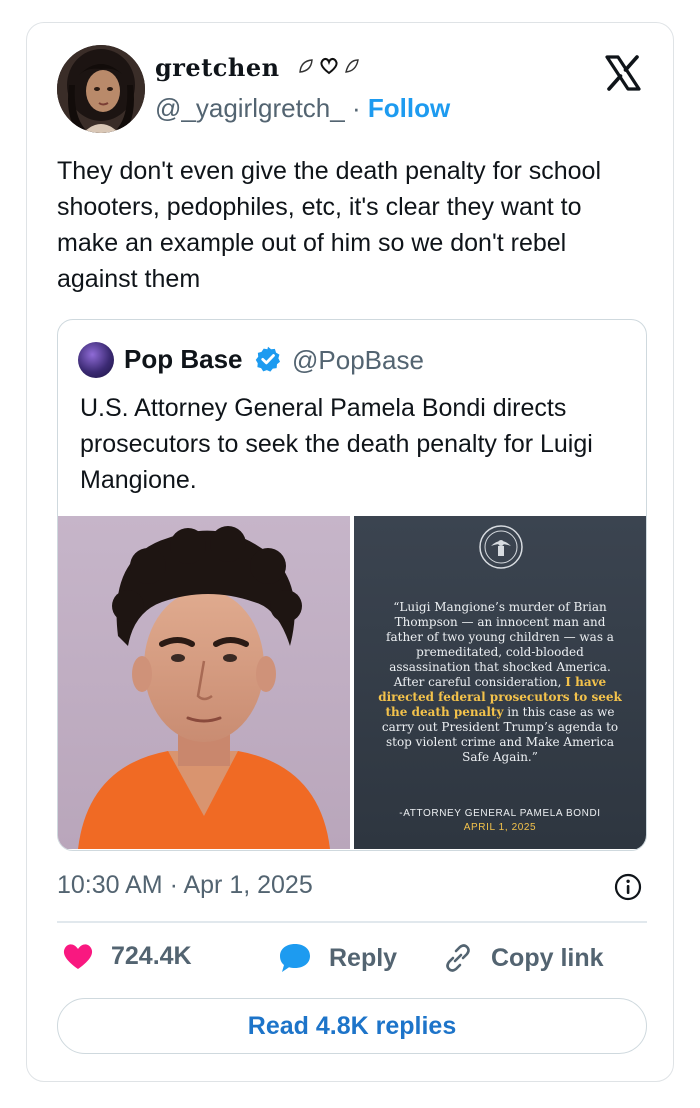 This screenshot has height=1108, width=700. Describe the element at coordinates (78, 956) in the screenshot. I see `heart-icon` at that location.